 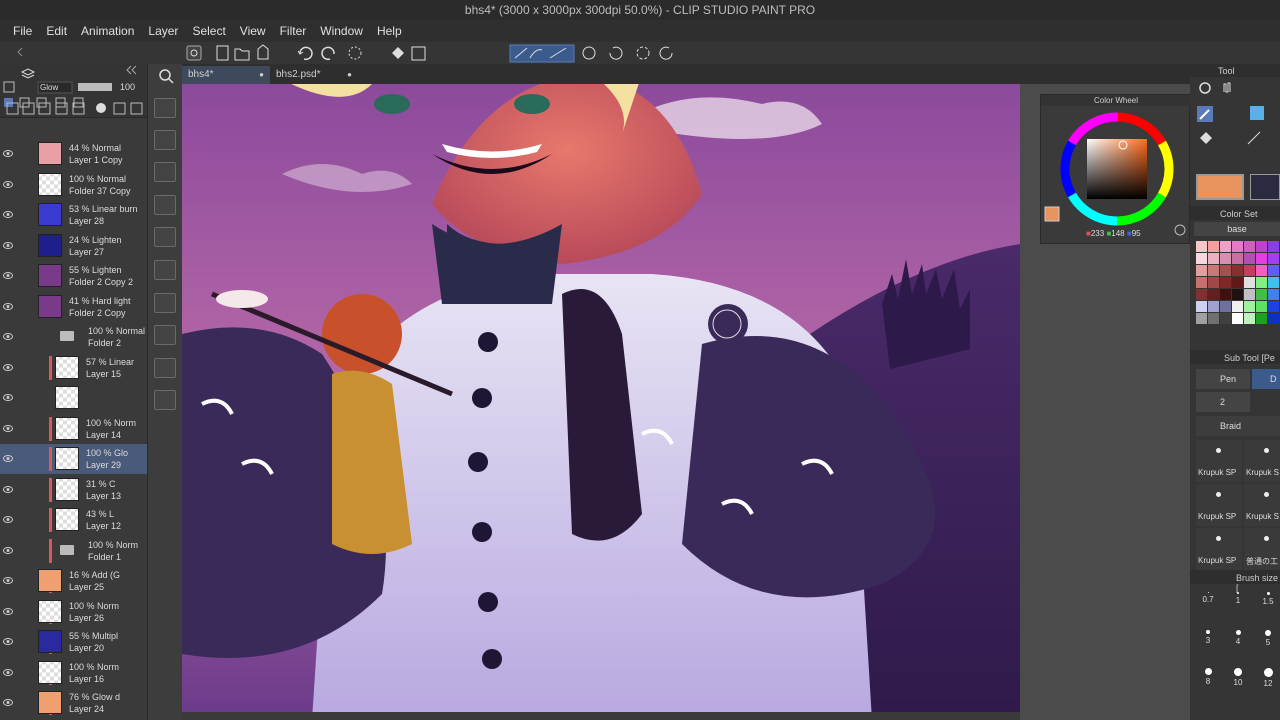 I want to click on layer-row: 57 % Linear Layer 15, so click(x=73, y=368).